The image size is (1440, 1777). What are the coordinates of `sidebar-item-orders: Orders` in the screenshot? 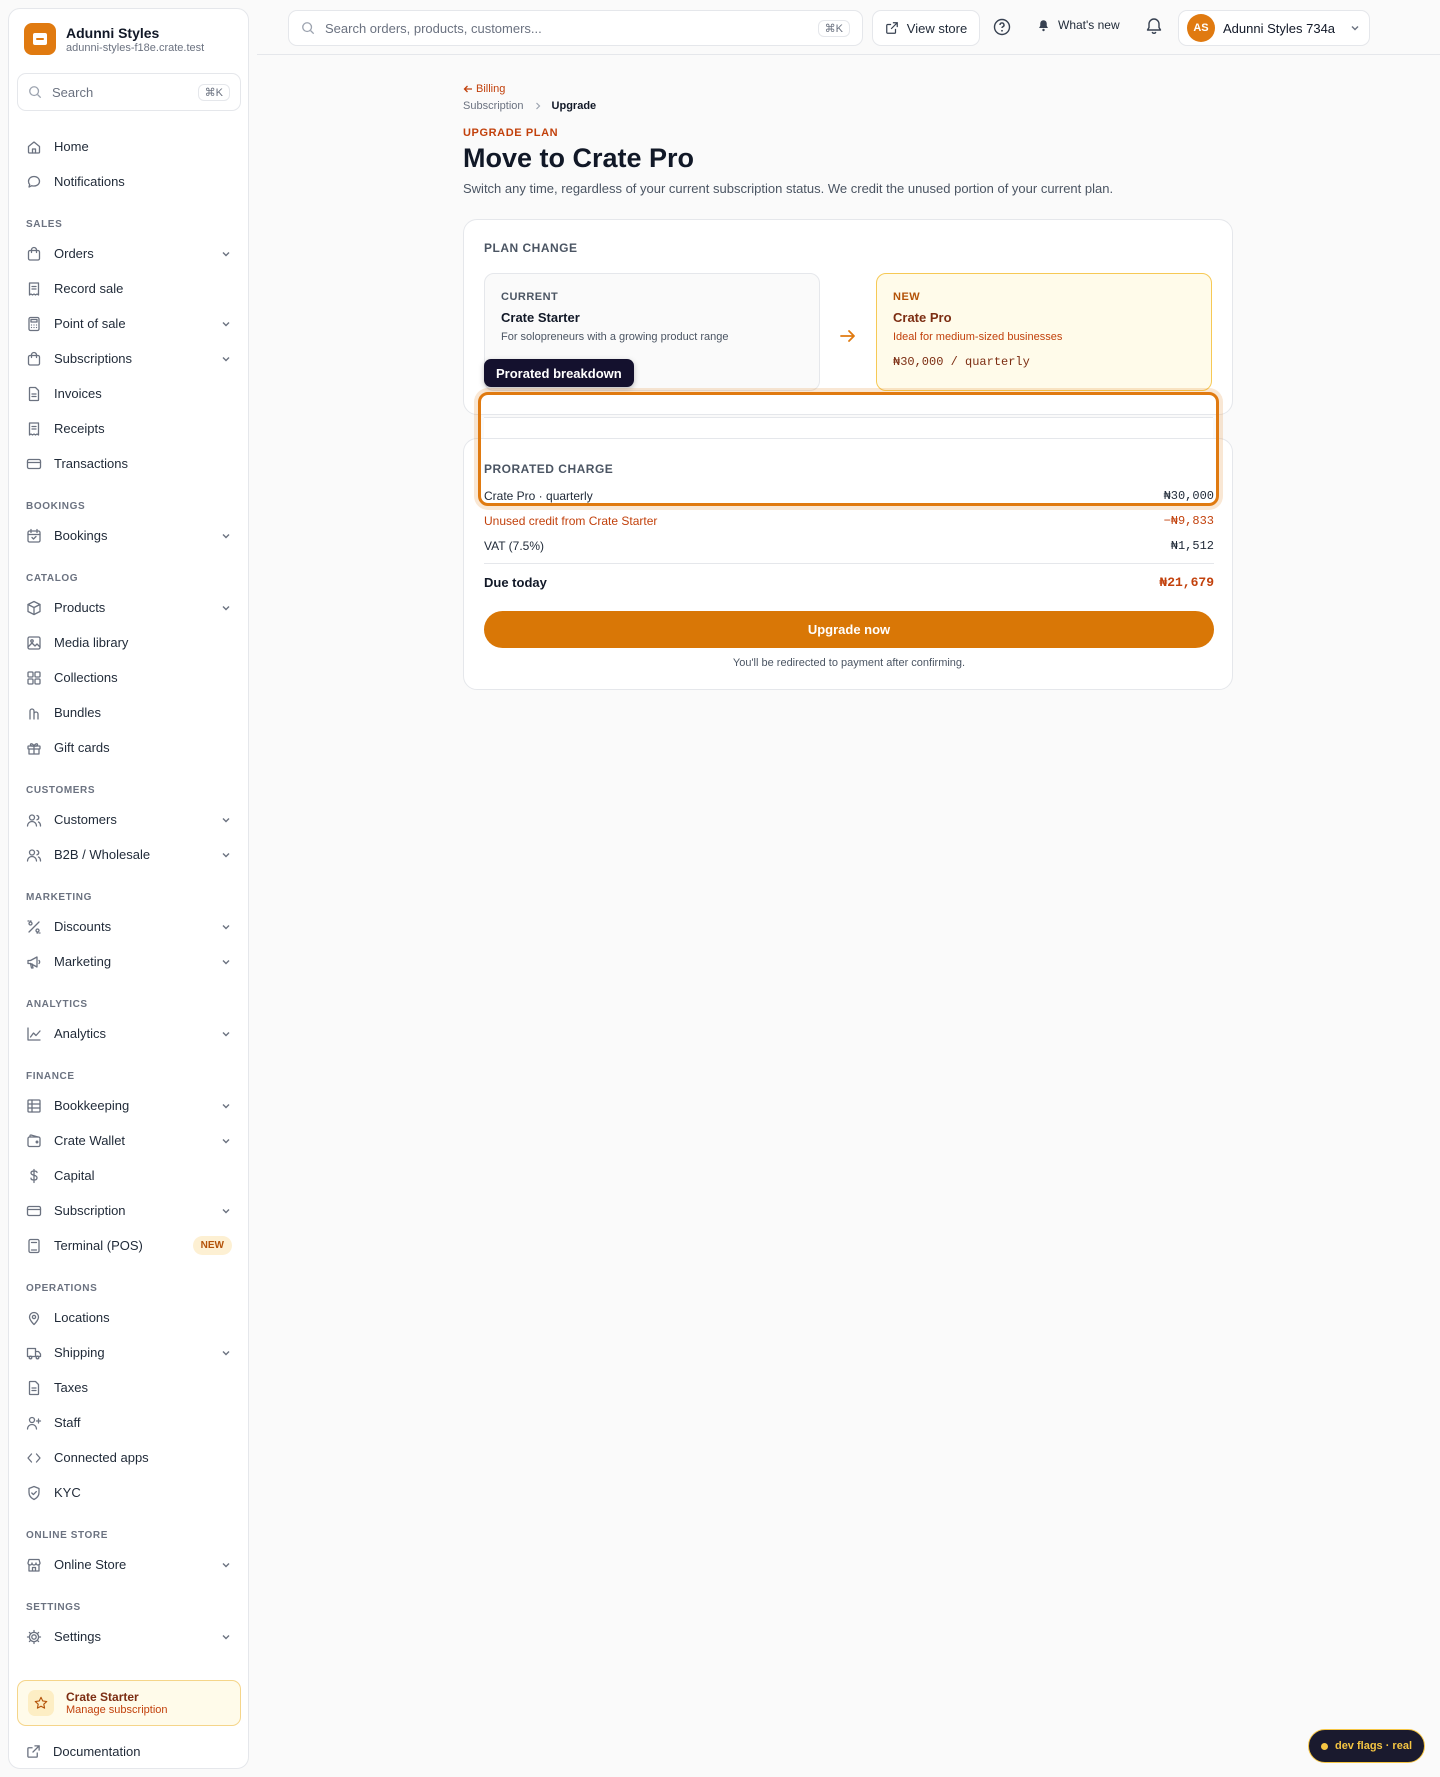 It's located at (129, 253).